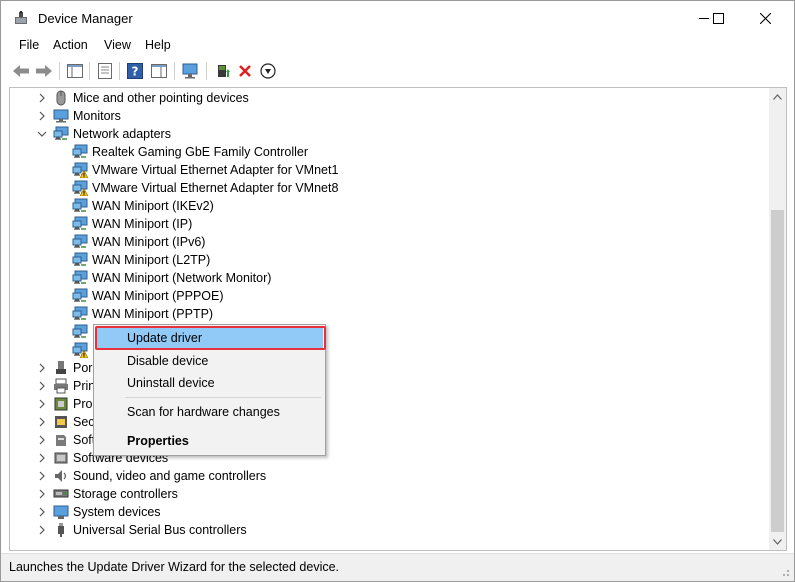 The width and height of the screenshot is (795, 582). Describe the element at coordinates (191, 71) in the screenshot. I see `scan-hardware-button` at that location.